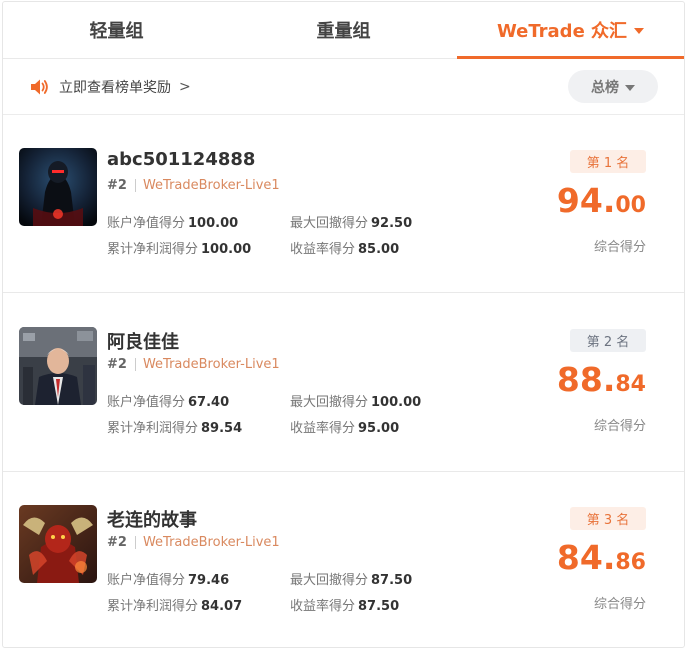 This screenshot has height=649, width=687. I want to click on return-rate-score: 收益率得分 95.00, so click(344, 426).